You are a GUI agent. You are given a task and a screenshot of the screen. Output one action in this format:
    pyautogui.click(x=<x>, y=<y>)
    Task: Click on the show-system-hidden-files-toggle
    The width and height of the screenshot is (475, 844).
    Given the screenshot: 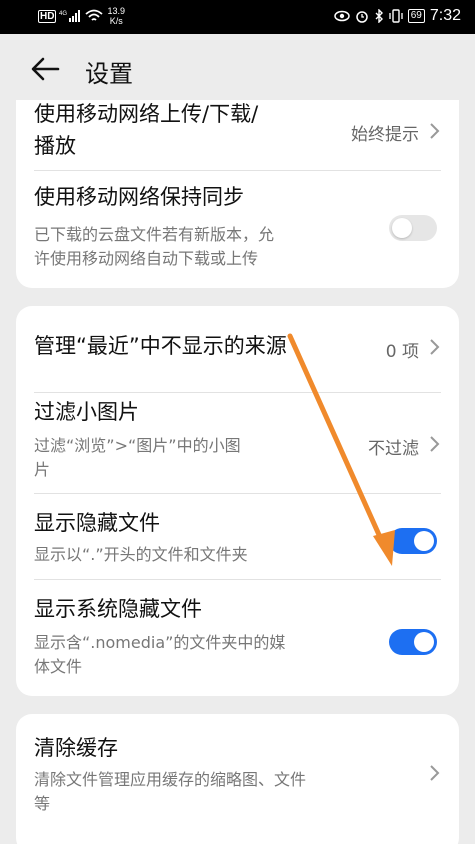 What is the action you would take?
    pyautogui.click(x=413, y=642)
    